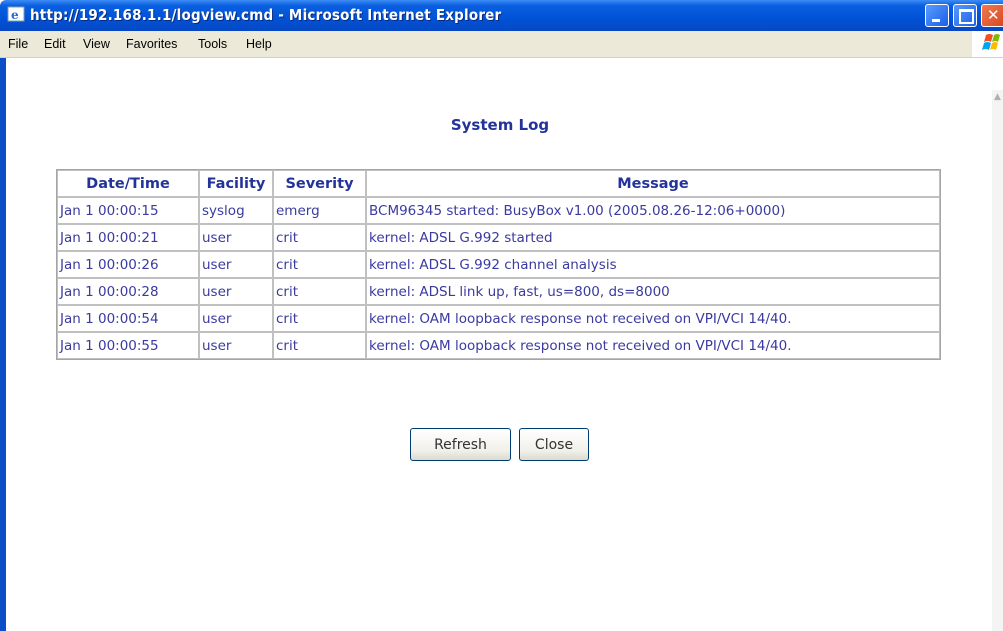 The width and height of the screenshot is (1003, 631). What do you see at coordinates (3, 344) in the screenshot?
I see `window-left-border` at bounding box center [3, 344].